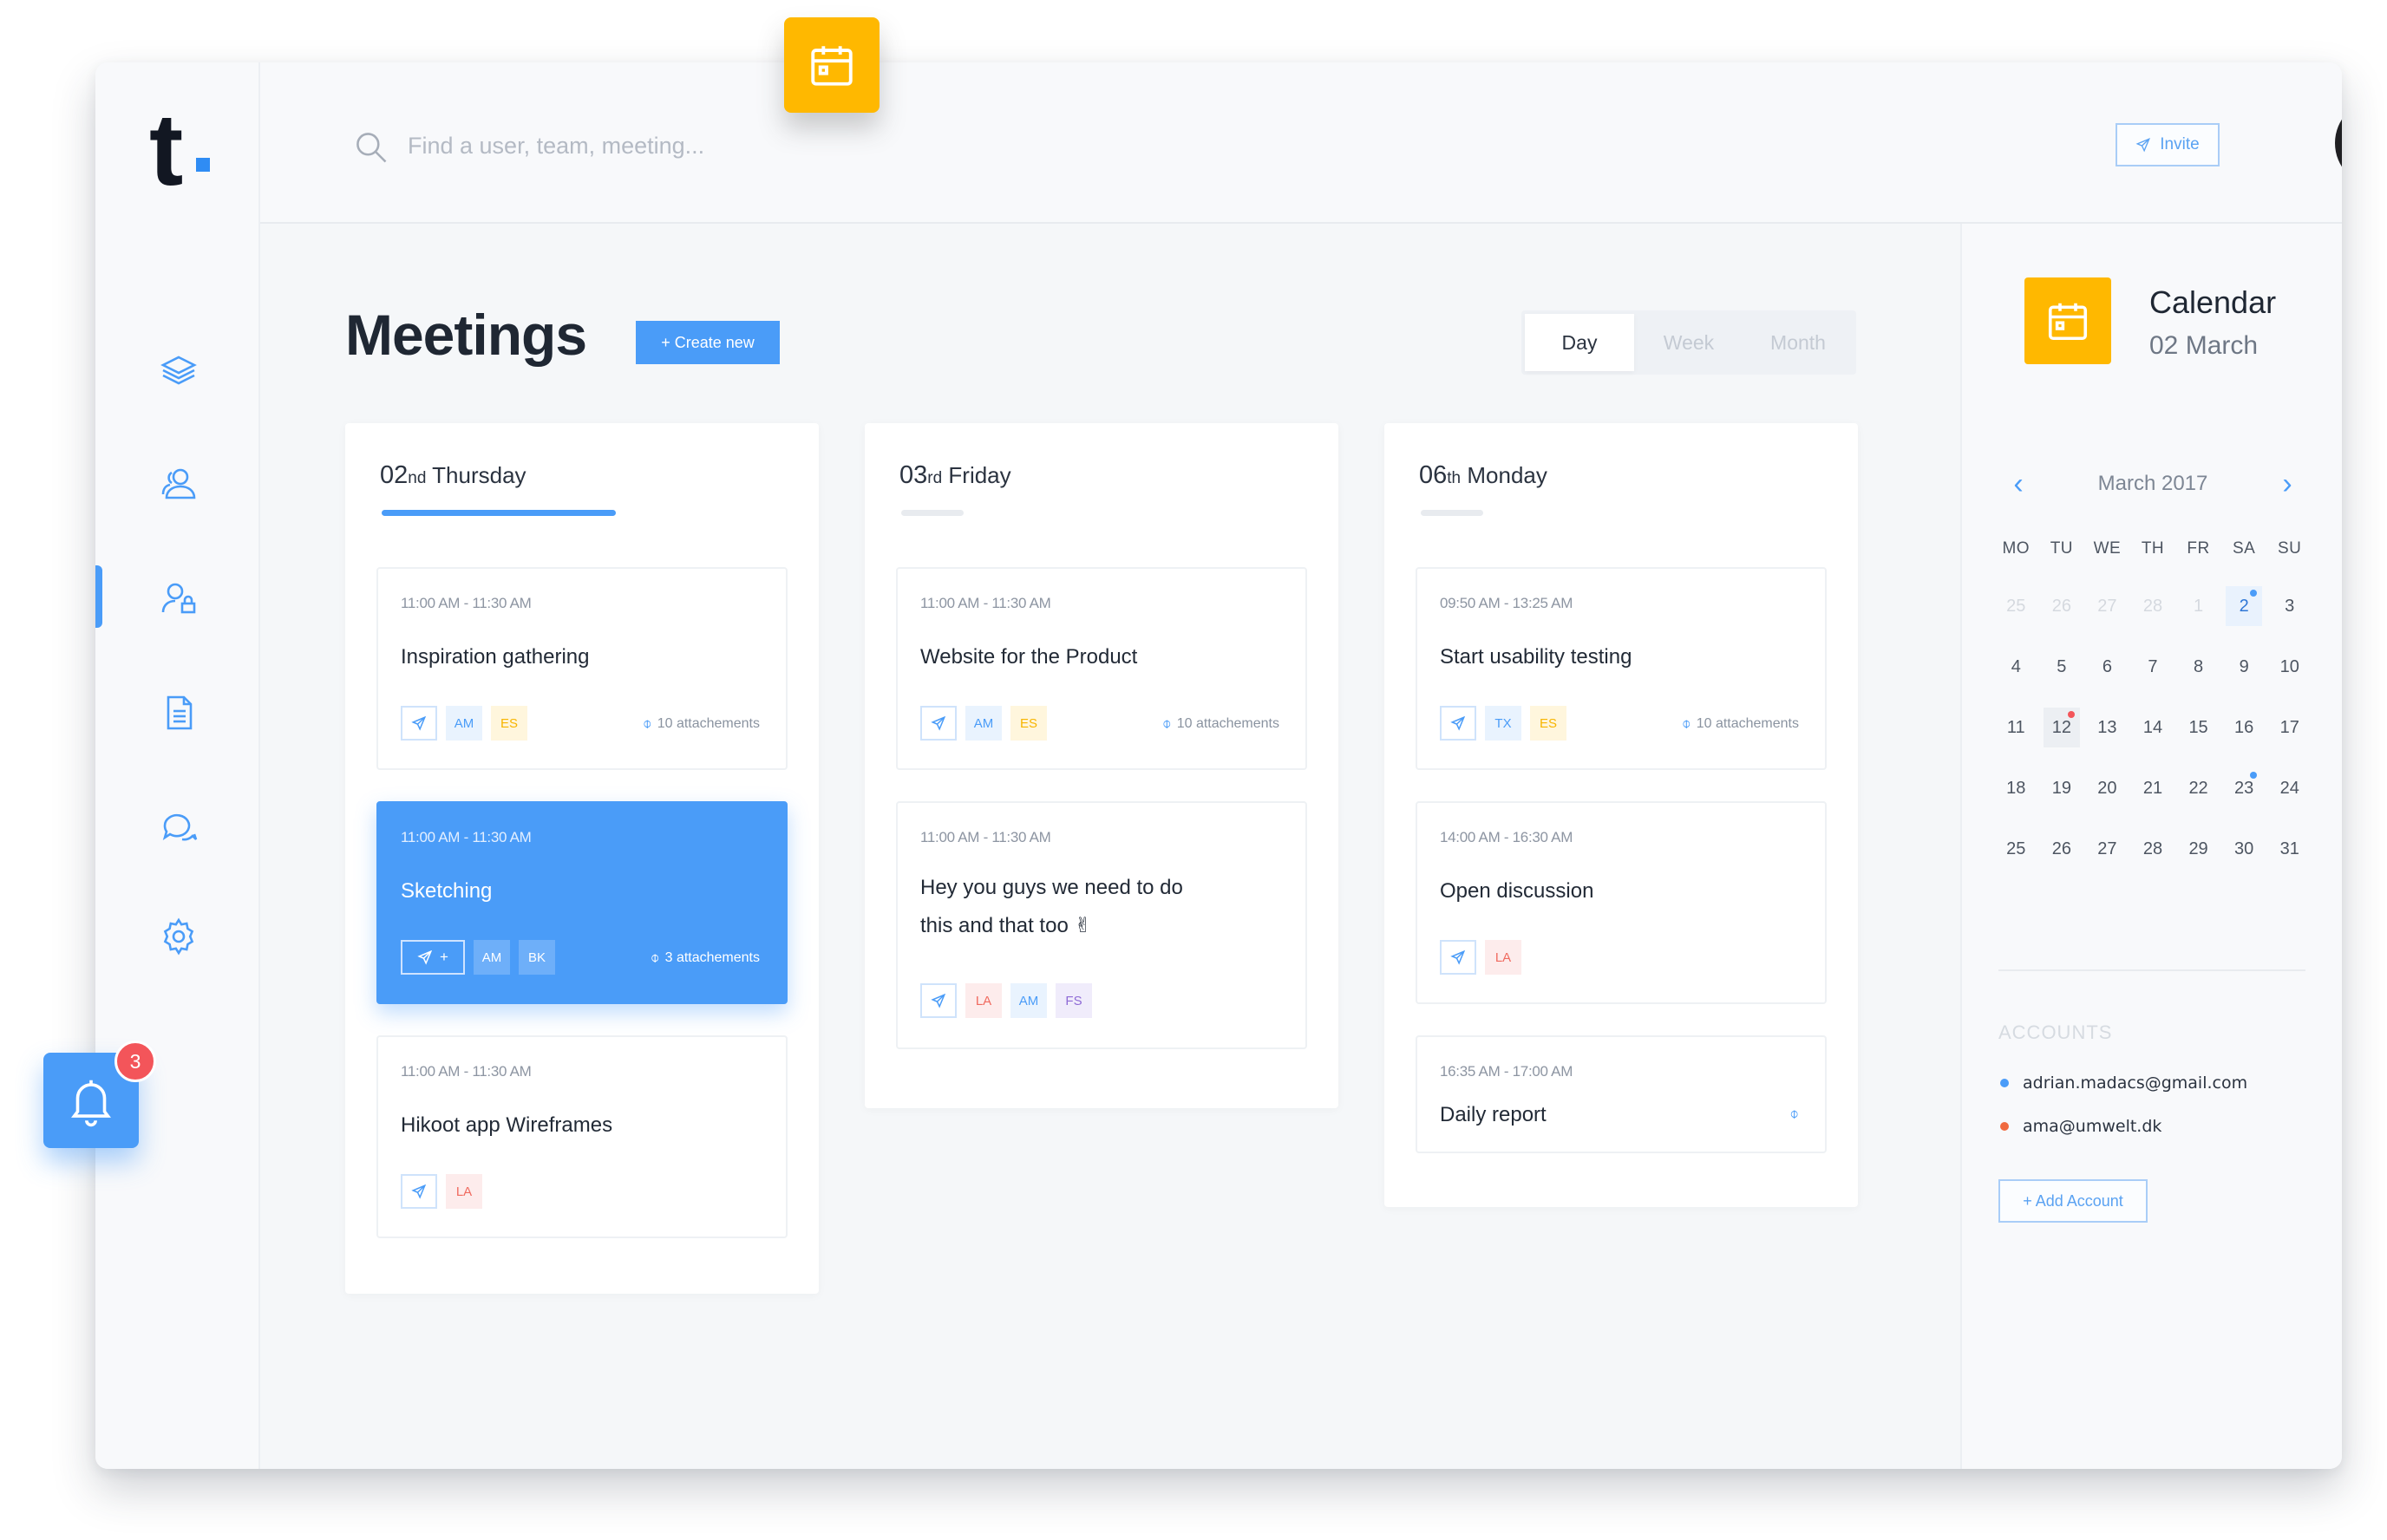 The height and width of the screenshot is (1540, 2387). I want to click on day-cell: 19, so click(2062, 788).